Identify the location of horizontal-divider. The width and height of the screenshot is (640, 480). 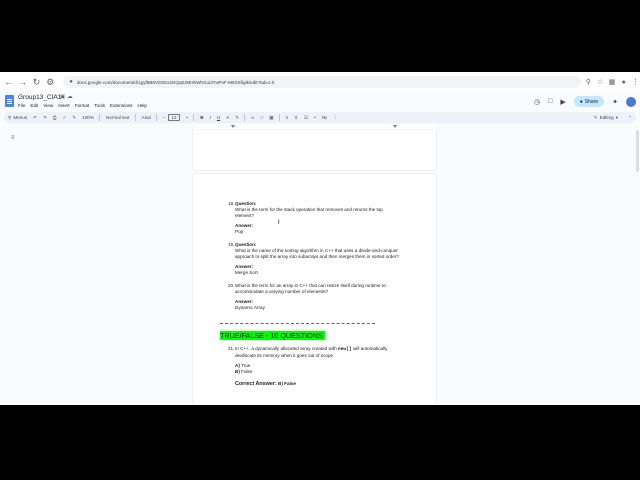
(297, 323).